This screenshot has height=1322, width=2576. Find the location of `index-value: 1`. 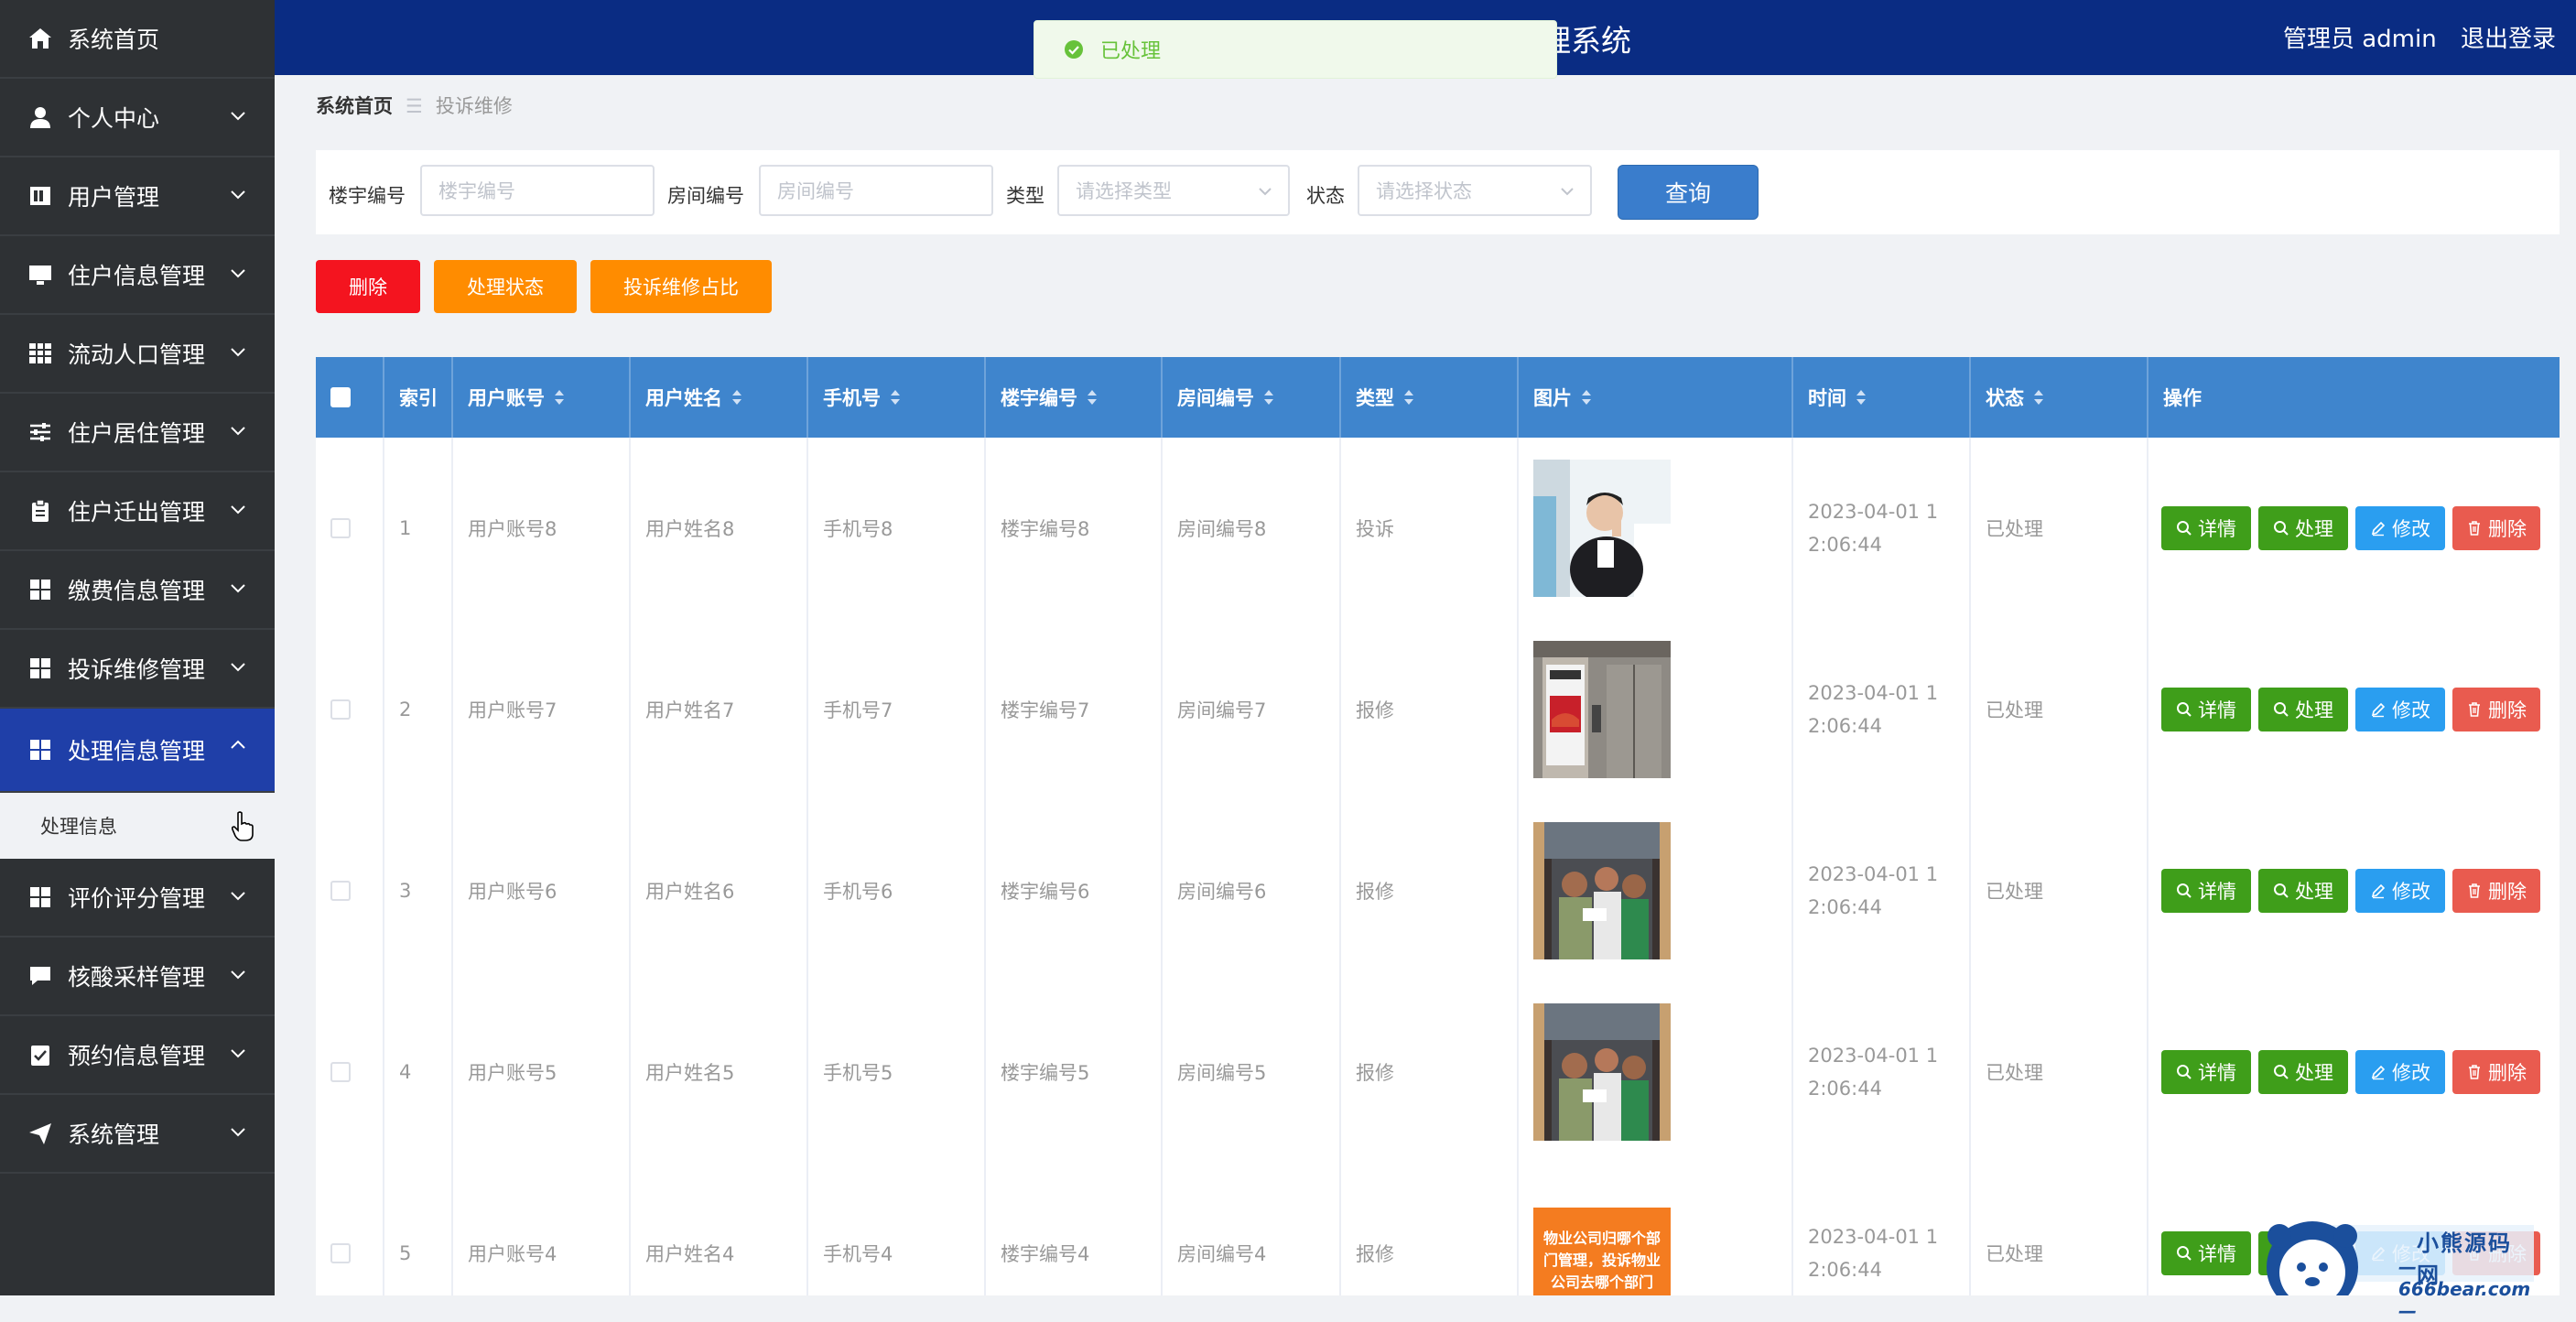

index-value: 1 is located at coordinates (406, 528).